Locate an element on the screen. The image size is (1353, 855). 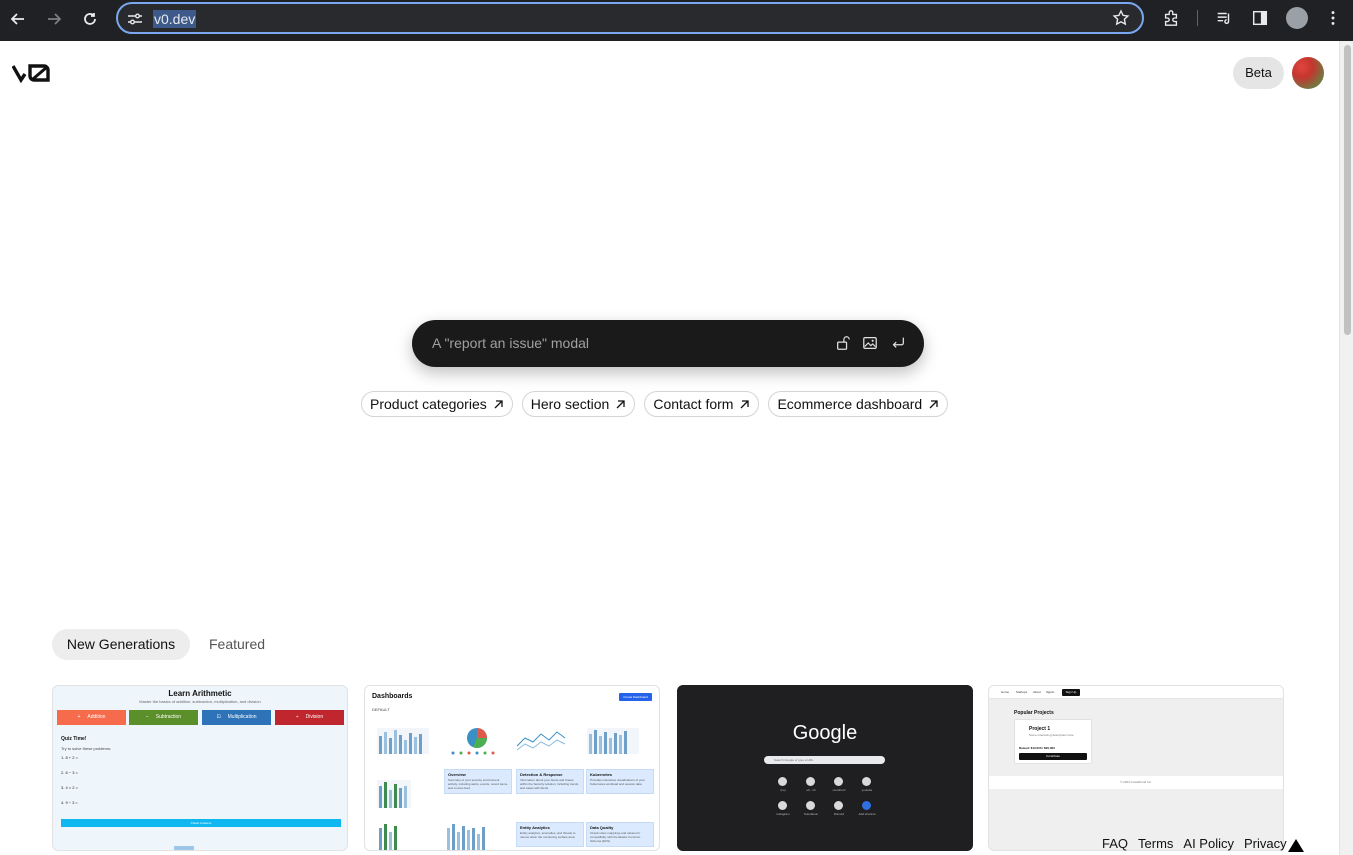
footer-links: FAQ Terms AI Policy Privacy is located at coordinates (1194, 843).